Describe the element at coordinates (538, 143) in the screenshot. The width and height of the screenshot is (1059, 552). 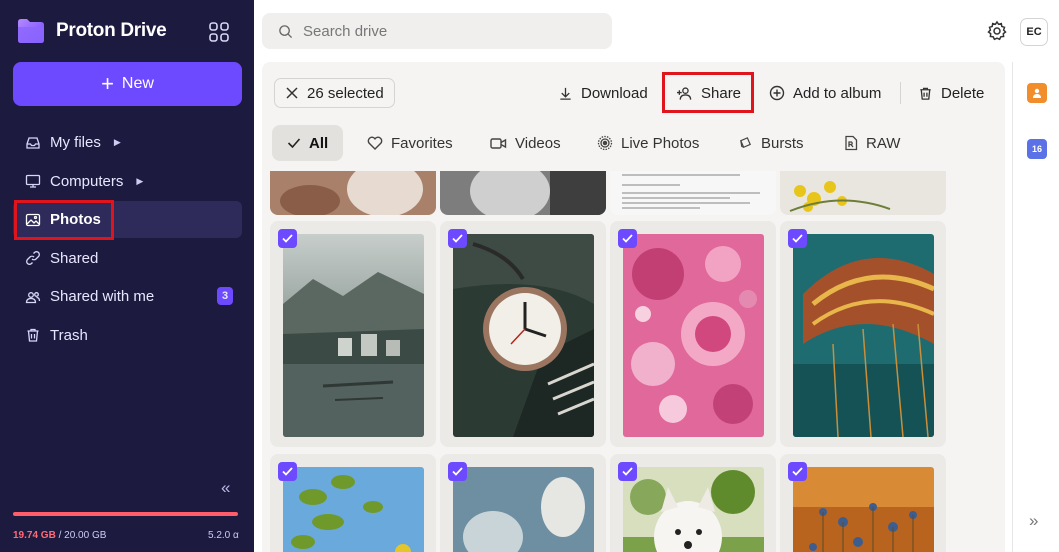
I see `filter-label: Videos` at that location.